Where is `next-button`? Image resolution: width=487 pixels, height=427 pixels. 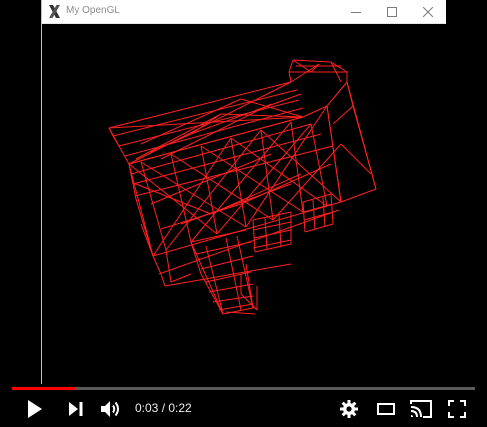 next-button is located at coordinates (76, 409).